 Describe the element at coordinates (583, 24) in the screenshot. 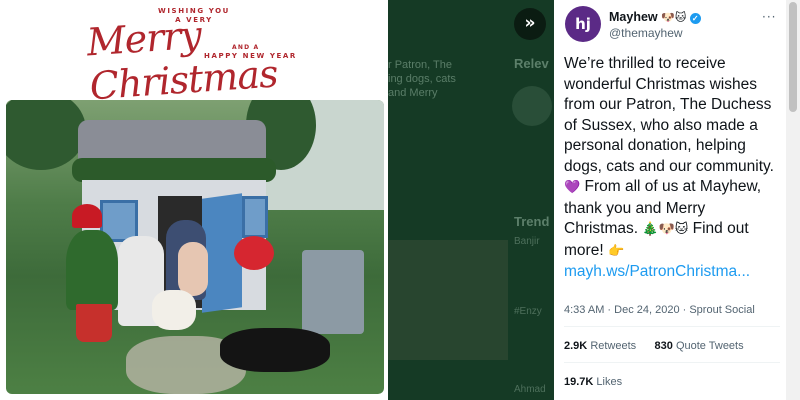

I see `avatar: hj` at that location.